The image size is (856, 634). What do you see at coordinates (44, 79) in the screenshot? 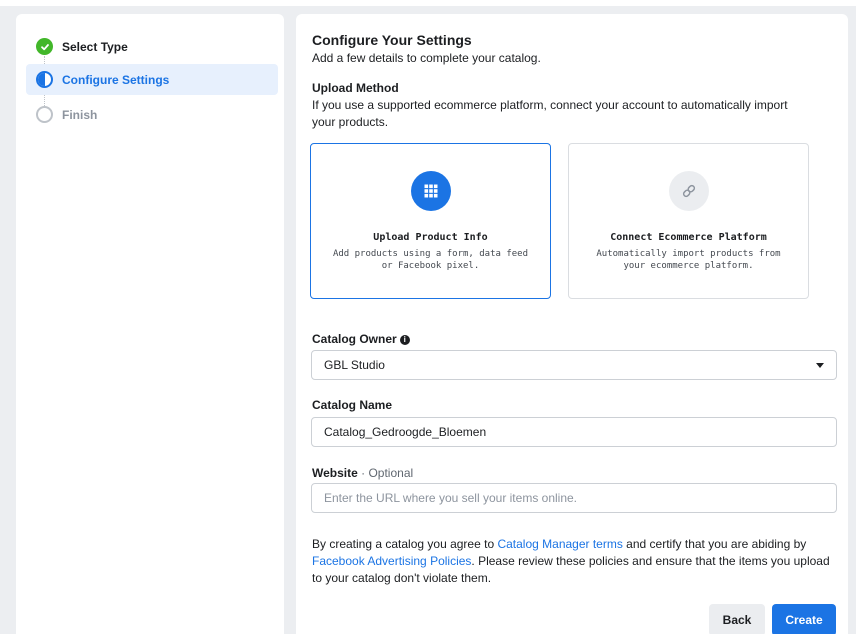
I see `half-circle-icon` at bounding box center [44, 79].